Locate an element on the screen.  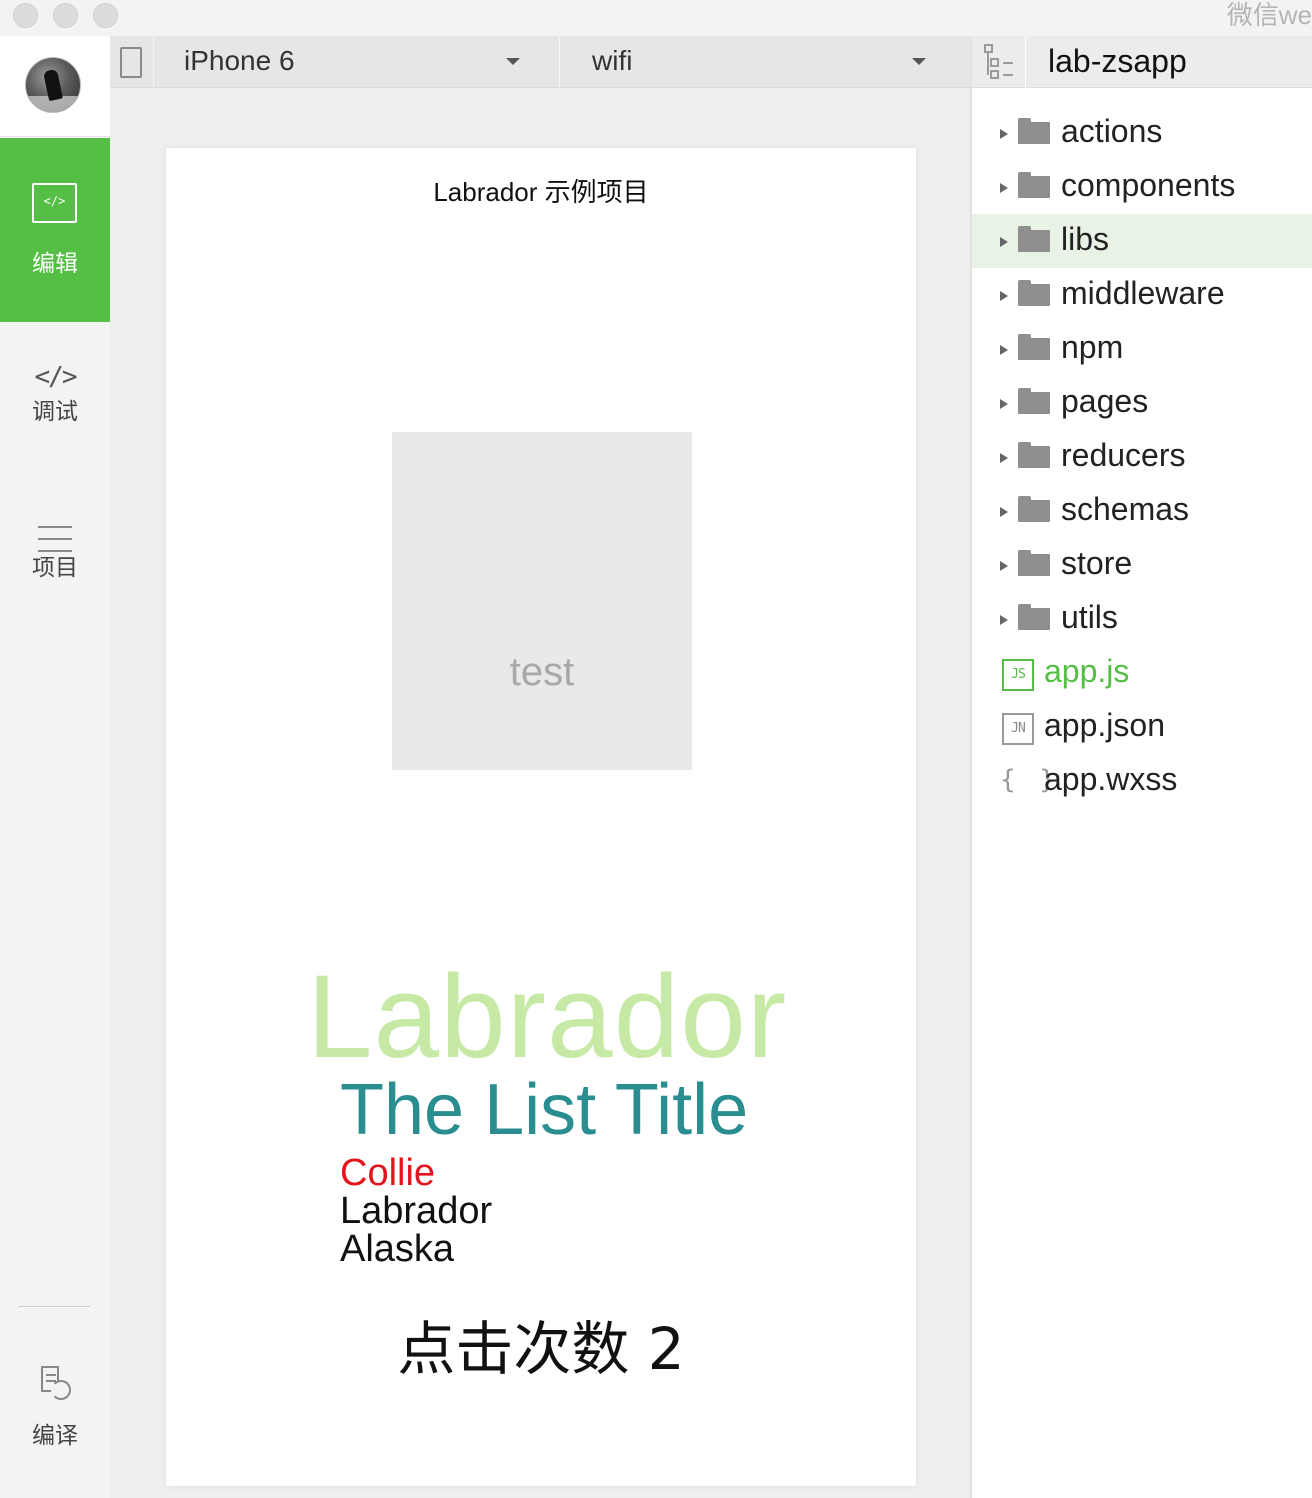
dog-list: Collie Labrador Alaska is located at coordinates (416, 1211).